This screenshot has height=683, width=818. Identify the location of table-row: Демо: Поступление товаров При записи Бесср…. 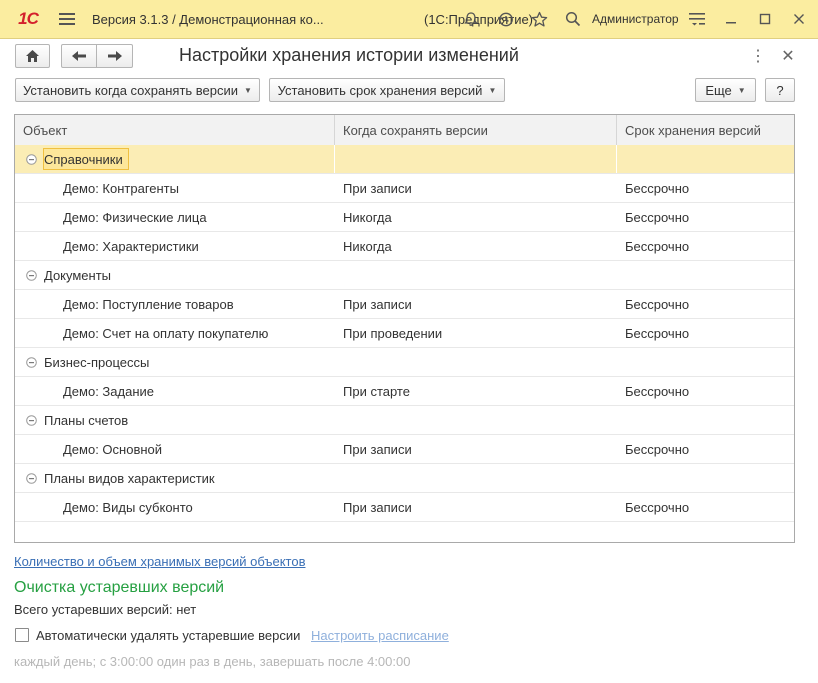
(404, 304).